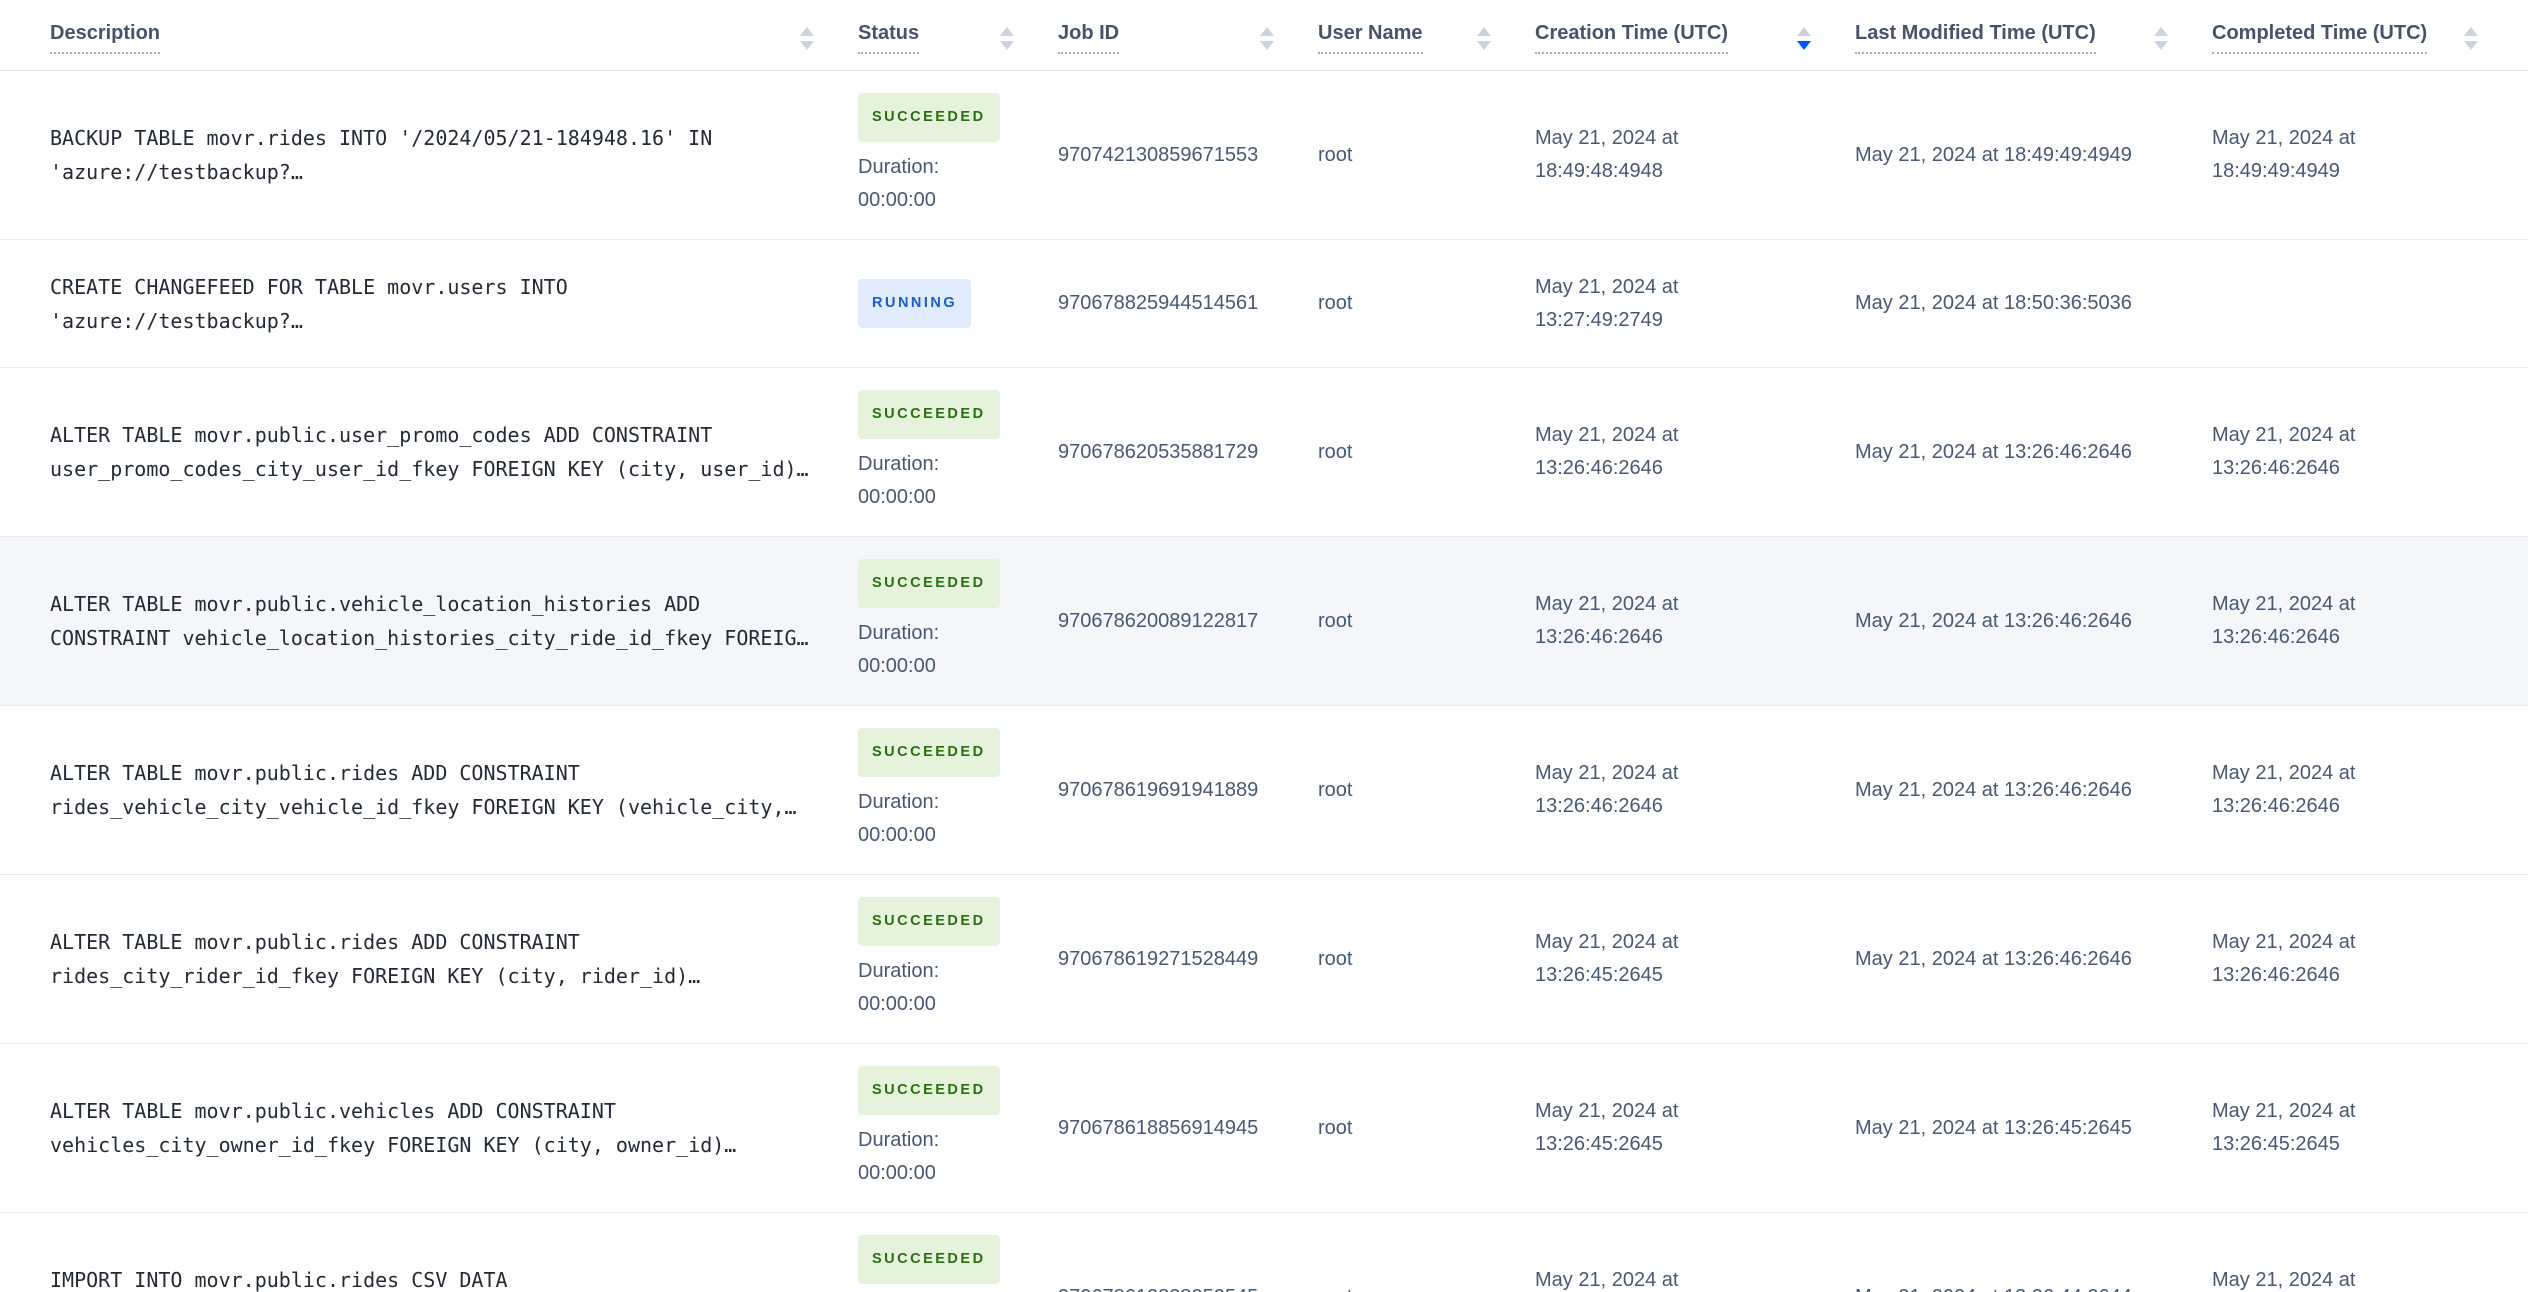 This screenshot has width=2528, height=1292. I want to click on column-header-completed-time: Completed Time (UTC), so click(2352, 38).